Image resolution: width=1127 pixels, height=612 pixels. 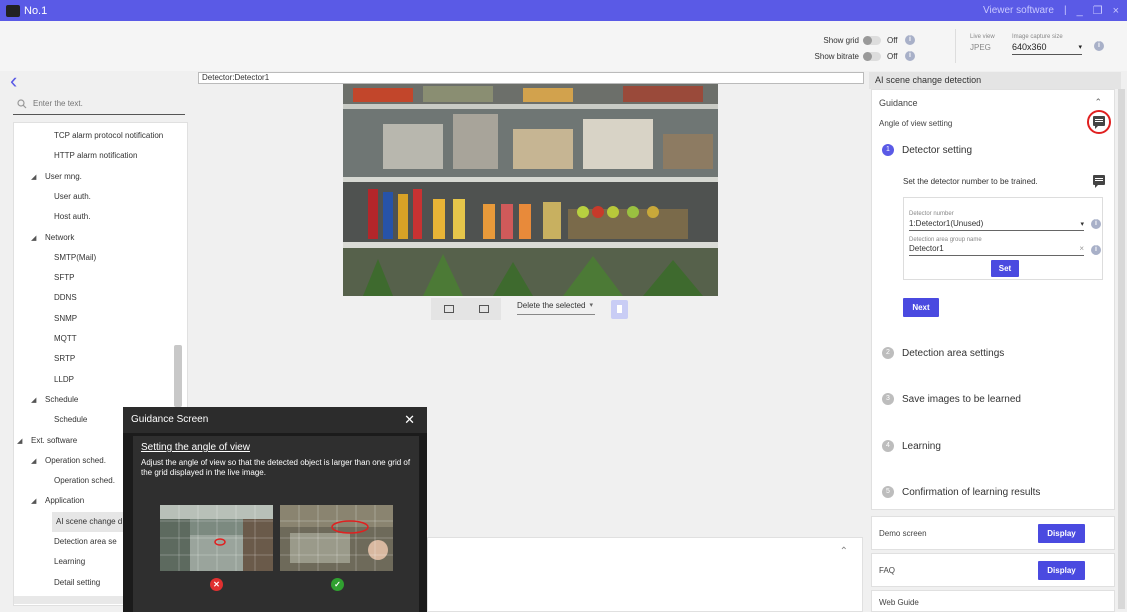 I want to click on bottom-panel: ⌃, so click(x=645, y=574).